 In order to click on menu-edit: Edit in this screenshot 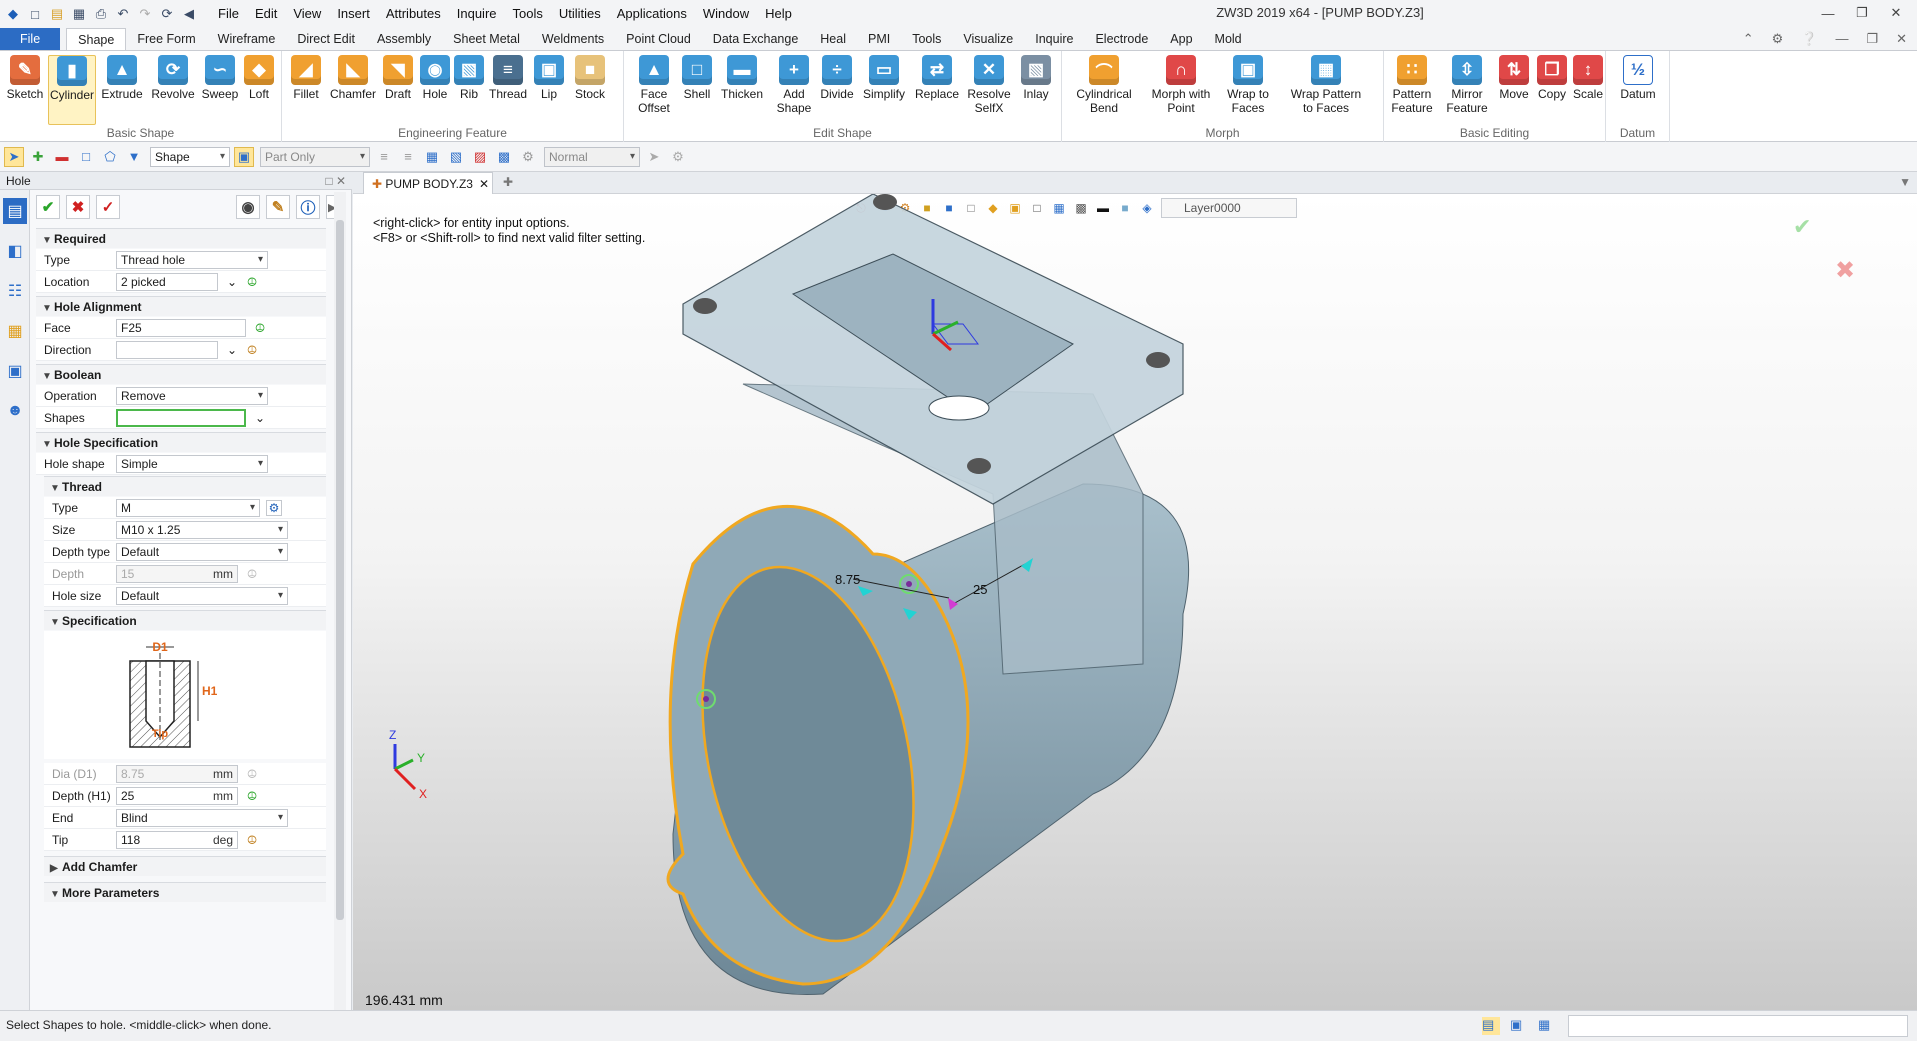, I will do `click(266, 14)`.